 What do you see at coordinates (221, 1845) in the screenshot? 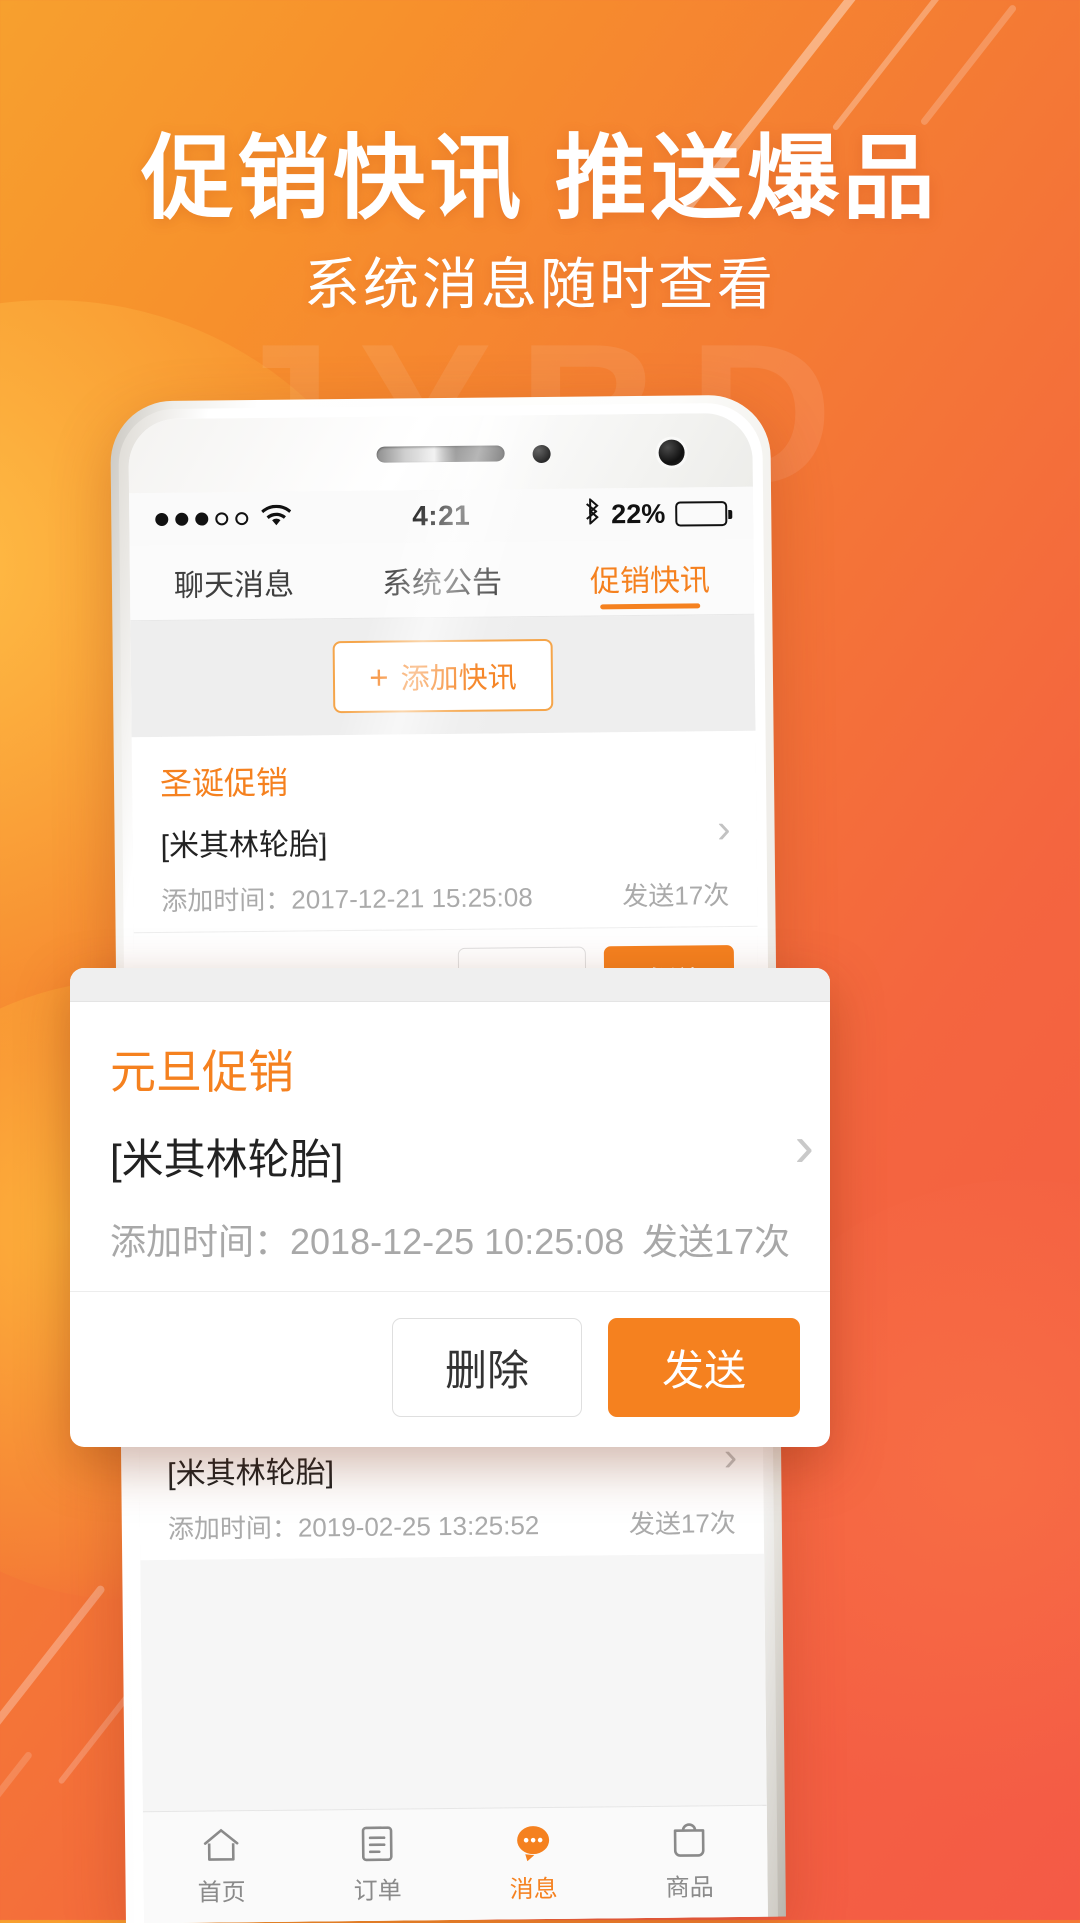
I see `home-icon` at bounding box center [221, 1845].